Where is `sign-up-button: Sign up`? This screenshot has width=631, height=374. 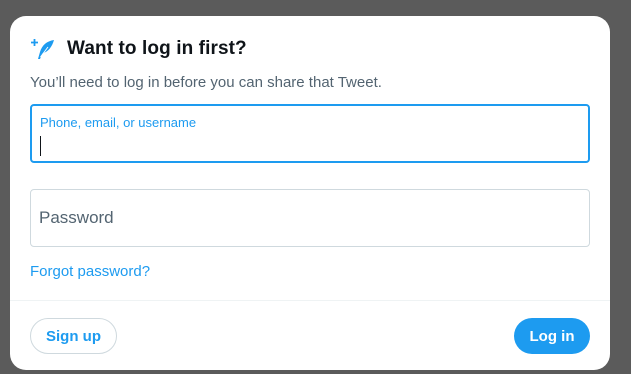 sign-up-button: Sign up is located at coordinates (73, 336).